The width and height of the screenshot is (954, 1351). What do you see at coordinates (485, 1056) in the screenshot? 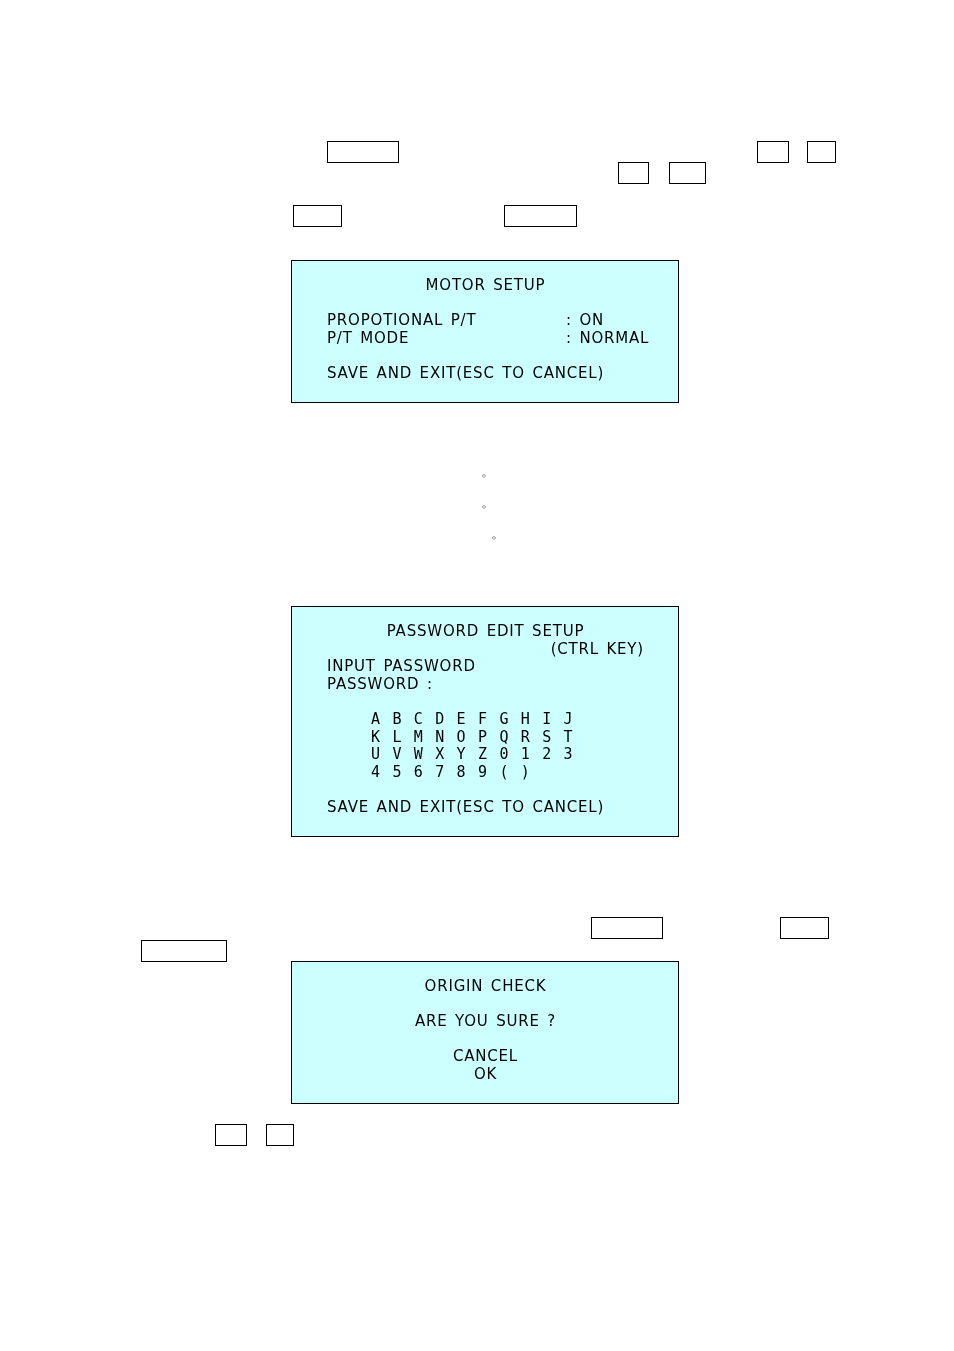
I see `option-text: CANCEL` at bounding box center [485, 1056].